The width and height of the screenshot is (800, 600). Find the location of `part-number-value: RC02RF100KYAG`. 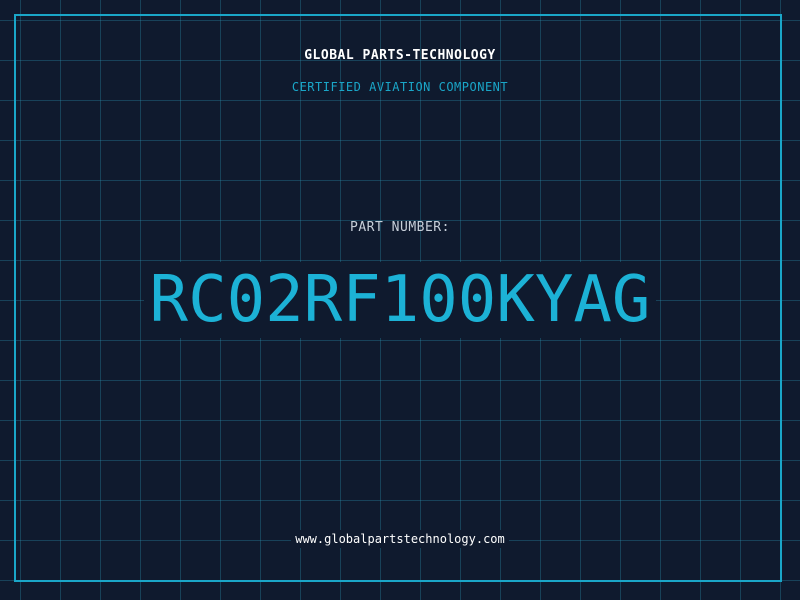

part-number-value: RC02RF100KYAG is located at coordinates (400, 300).